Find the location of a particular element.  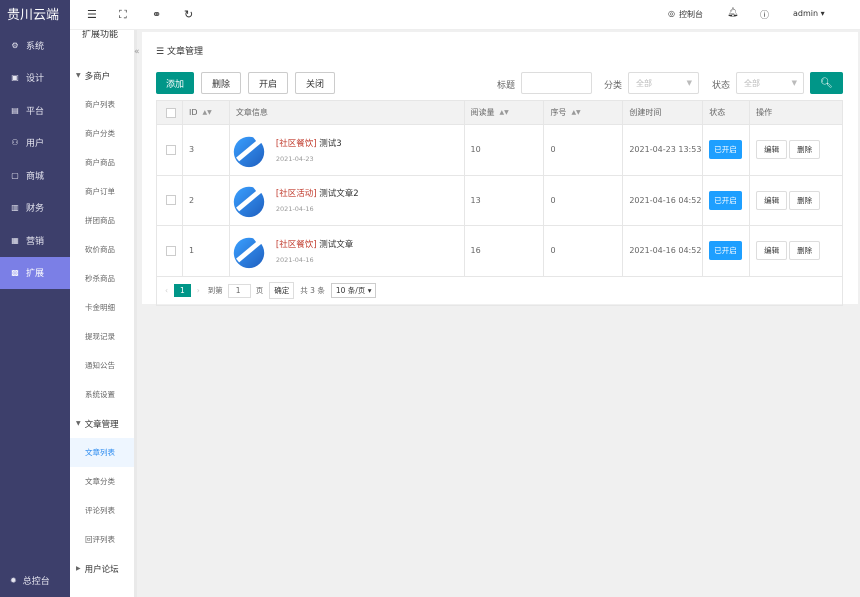

user-icon: ⚇ is located at coordinates (15, 143).